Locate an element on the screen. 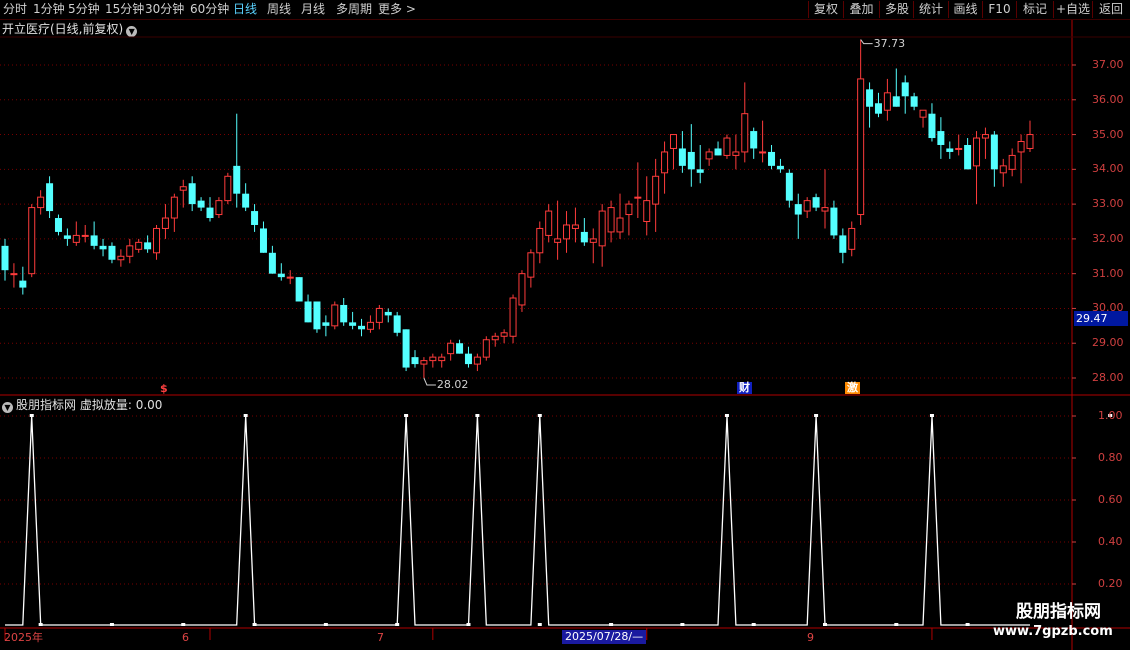 The image size is (1130, 650). watermark-url: www.7gpzb.com is located at coordinates (1053, 631).